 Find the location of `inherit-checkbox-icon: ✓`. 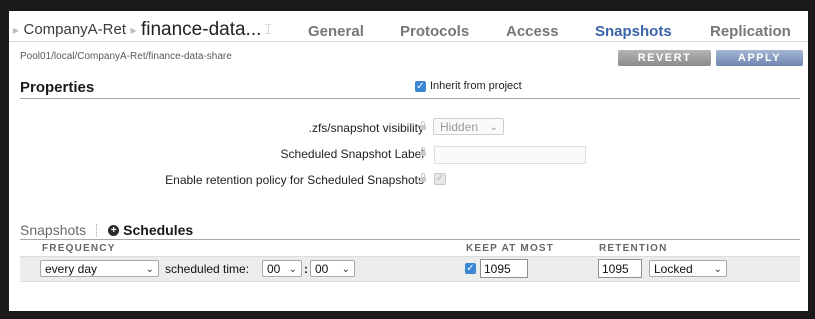

inherit-checkbox-icon: ✓ is located at coordinates (420, 86).